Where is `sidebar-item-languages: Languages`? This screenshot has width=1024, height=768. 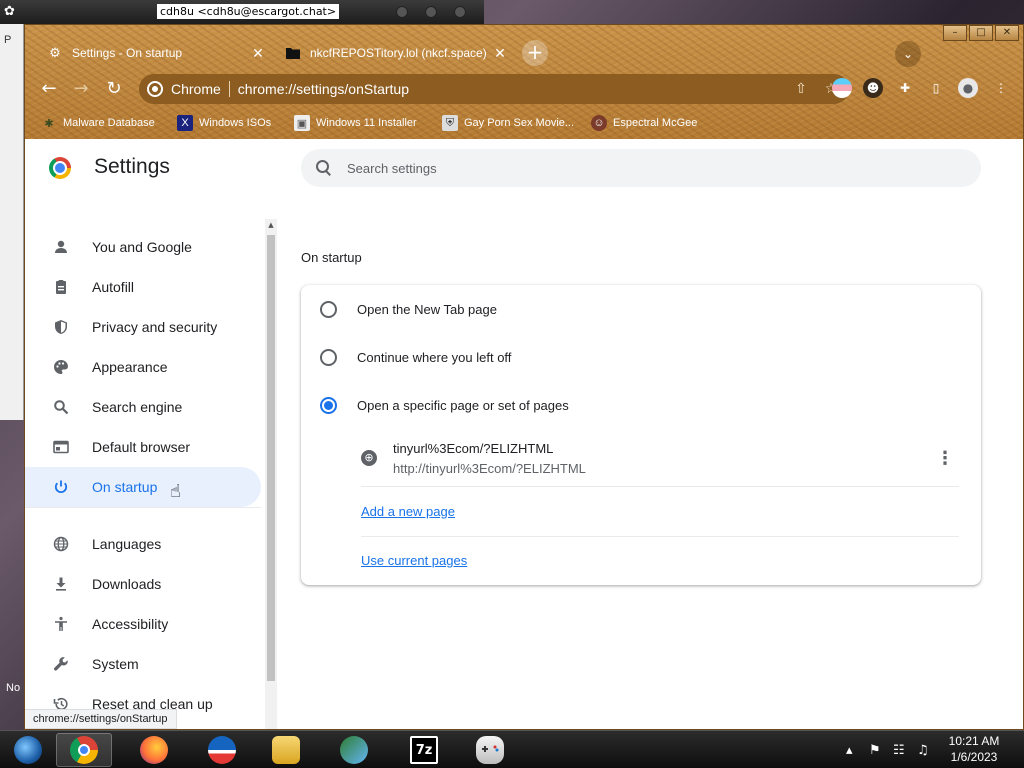 sidebar-item-languages: Languages is located at coordinates (143, 544).